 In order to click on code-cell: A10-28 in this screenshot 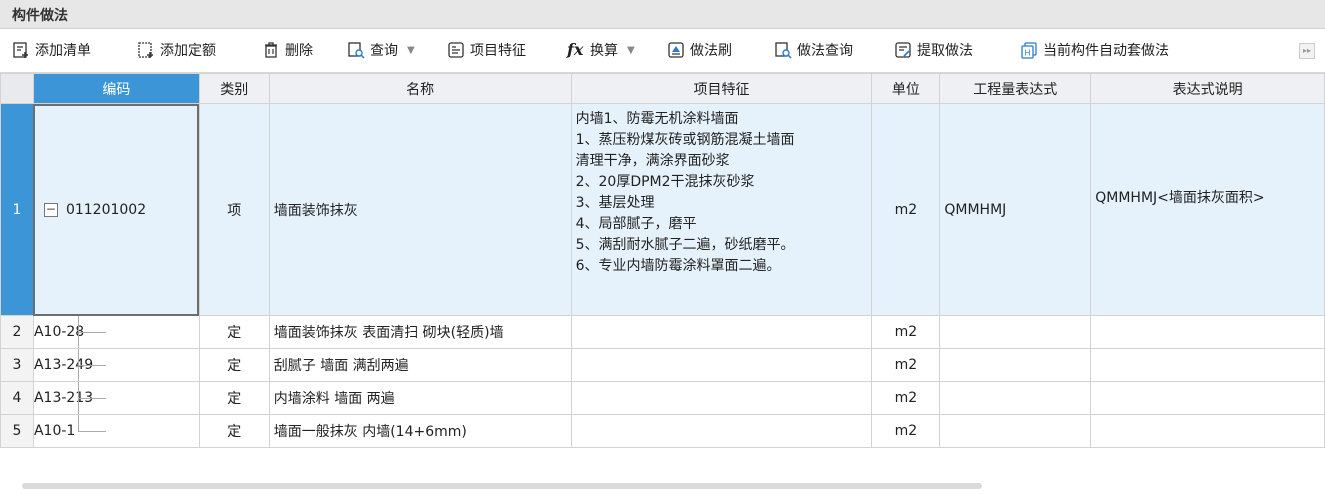, I will do `click(116, 332)`.